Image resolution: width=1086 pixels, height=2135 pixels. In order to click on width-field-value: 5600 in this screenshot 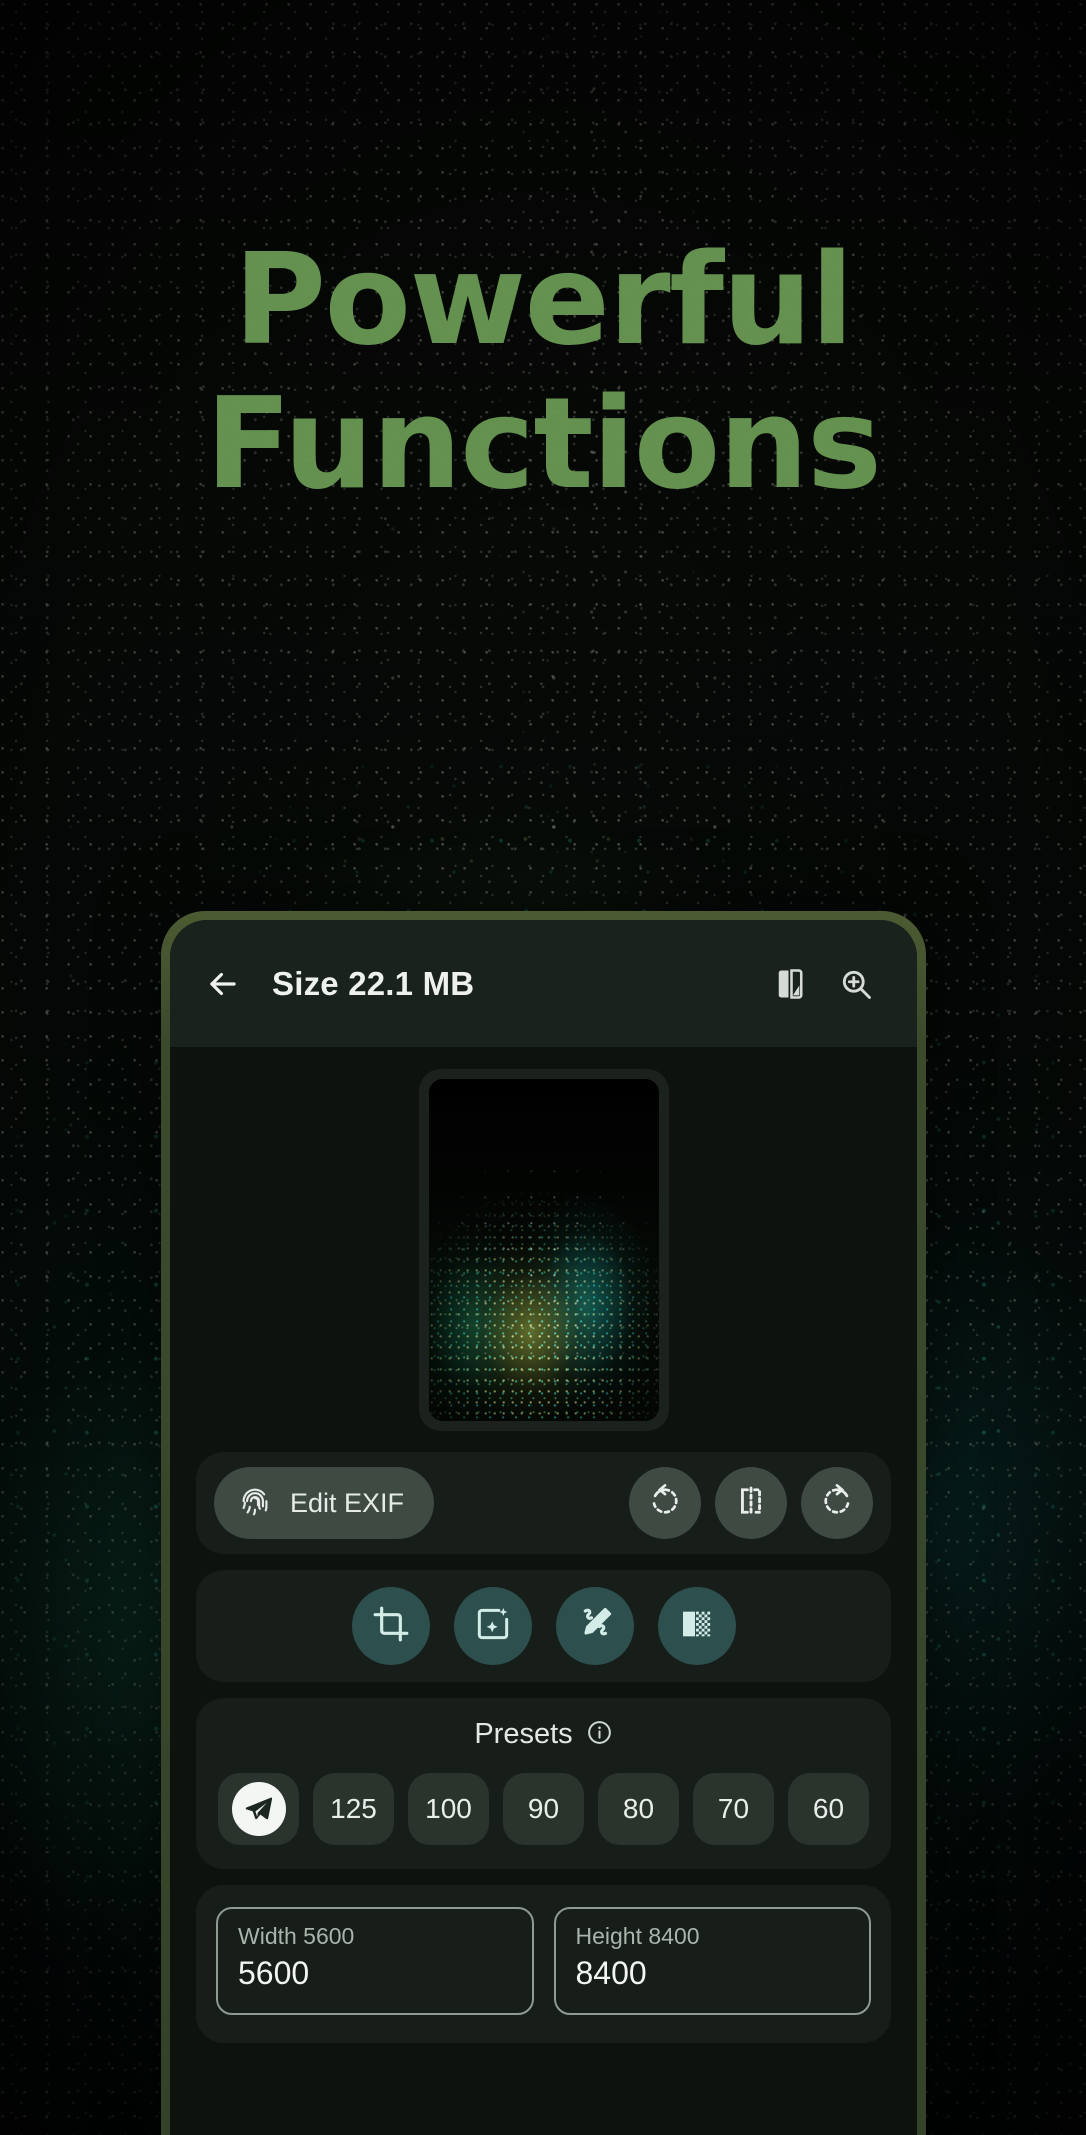, I will do `click(274, 1973)`.